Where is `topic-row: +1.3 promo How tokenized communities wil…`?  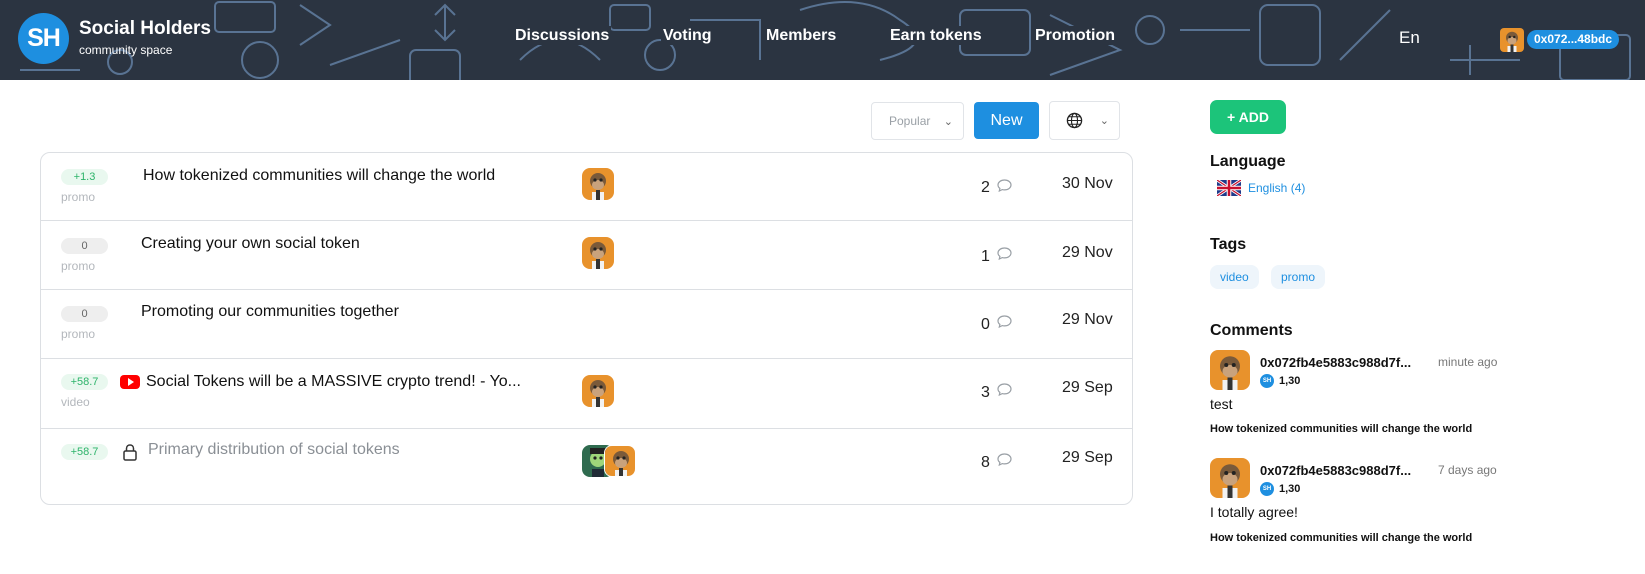
topic-row: +1.3 promo How tokenized communities wil… is located at coordinates (586, 187).